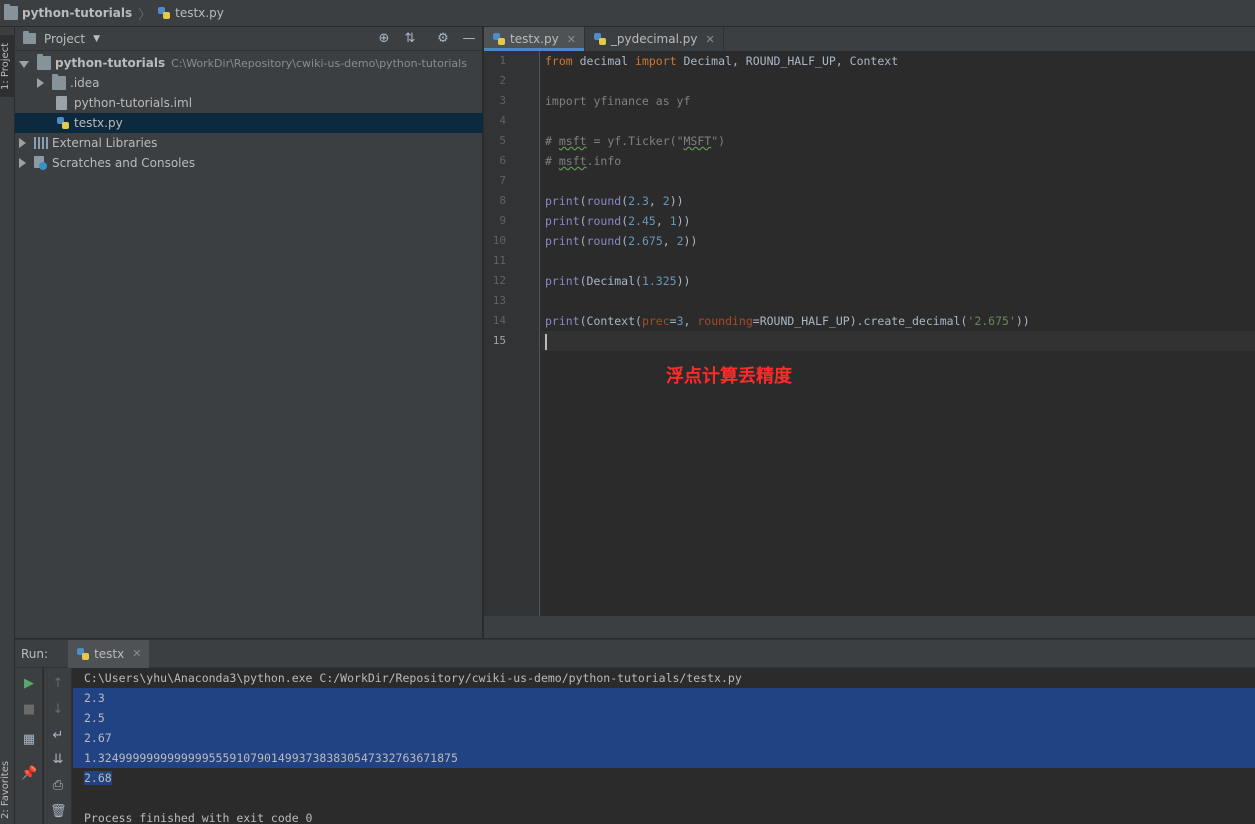  Describe the element at coordinates (98, 778) in the screenshot. I see `console-line: 2.68` at that location.